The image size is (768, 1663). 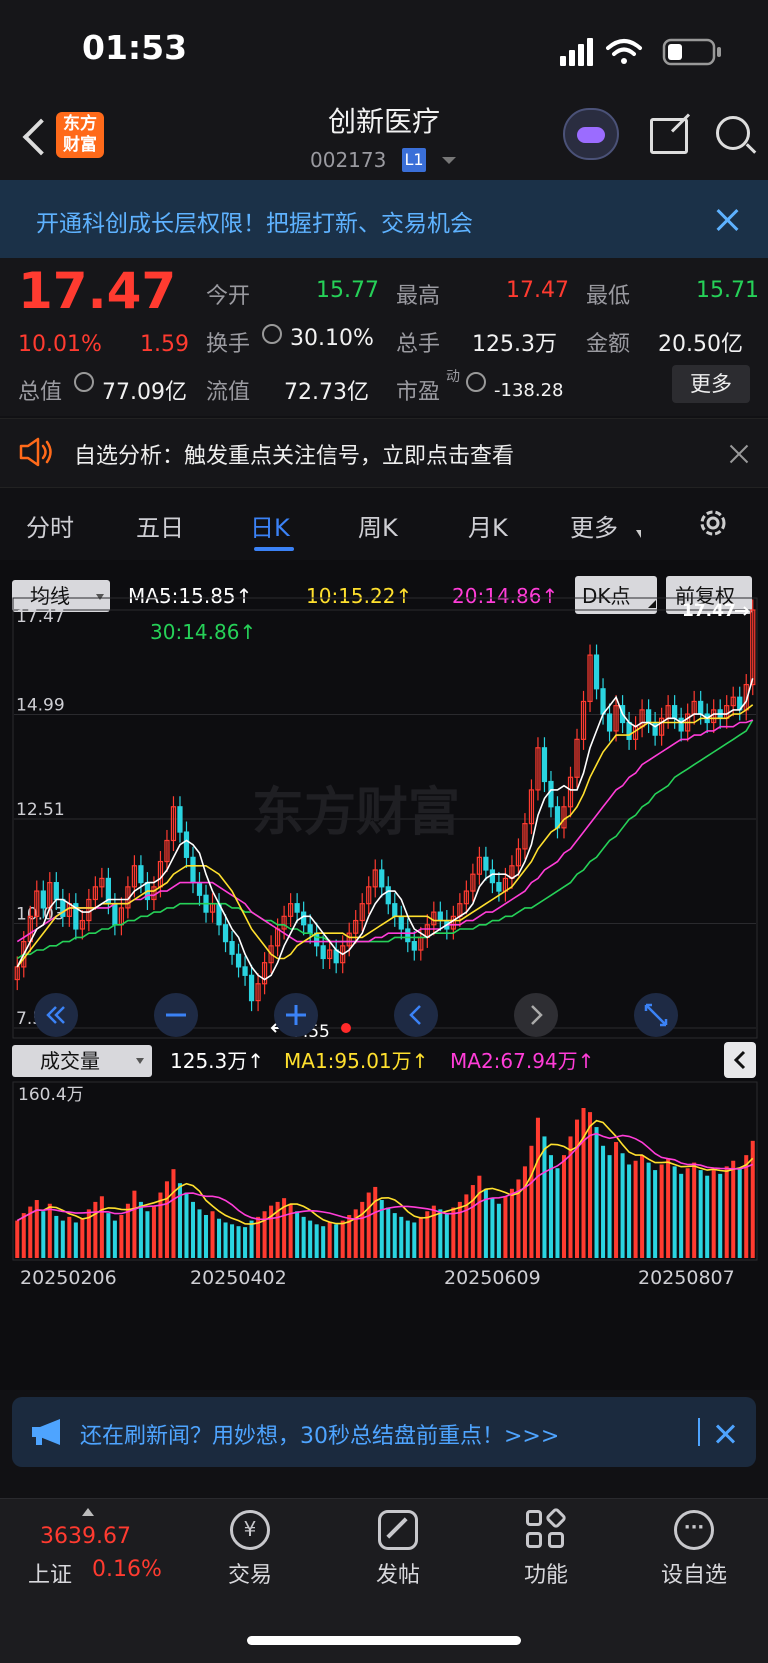 What do you see at coordinates (50, 1573) in the screenshot?
I see `index-name: 上证` at bounding box center [50, 1573].